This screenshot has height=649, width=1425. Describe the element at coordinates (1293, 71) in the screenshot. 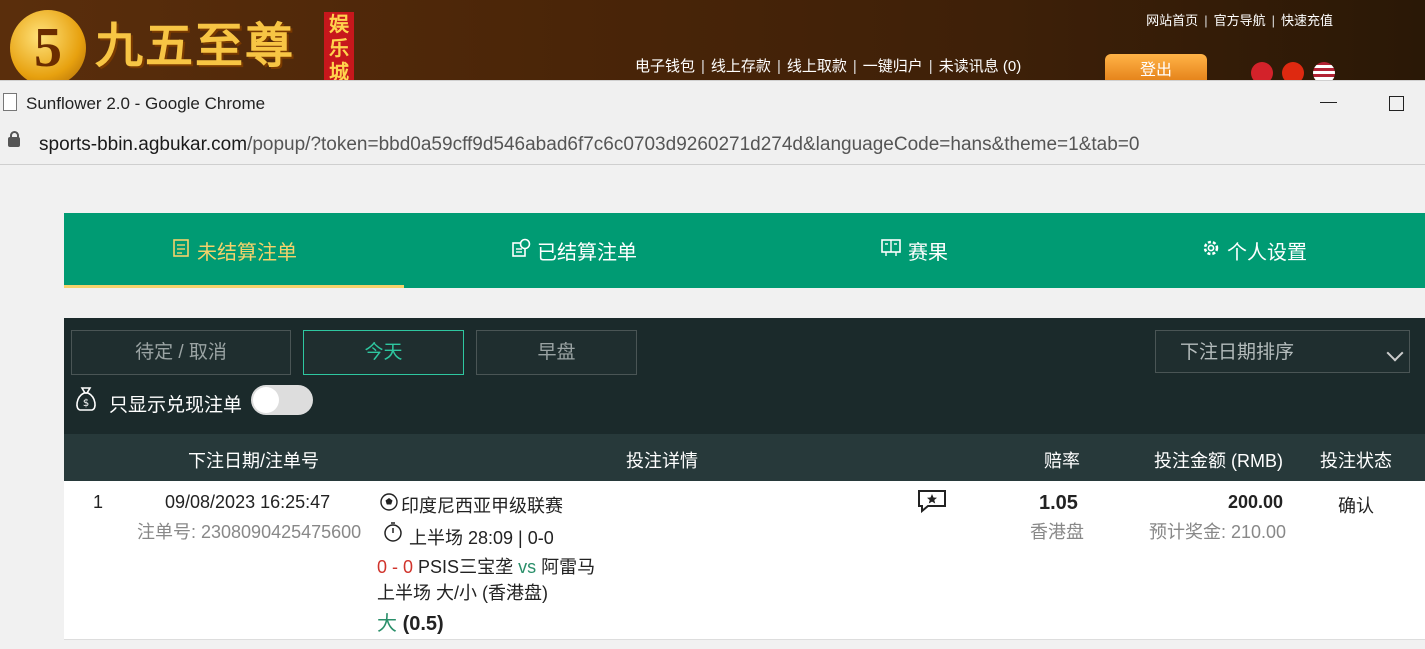

I see `cn-flag-icon` at that location.